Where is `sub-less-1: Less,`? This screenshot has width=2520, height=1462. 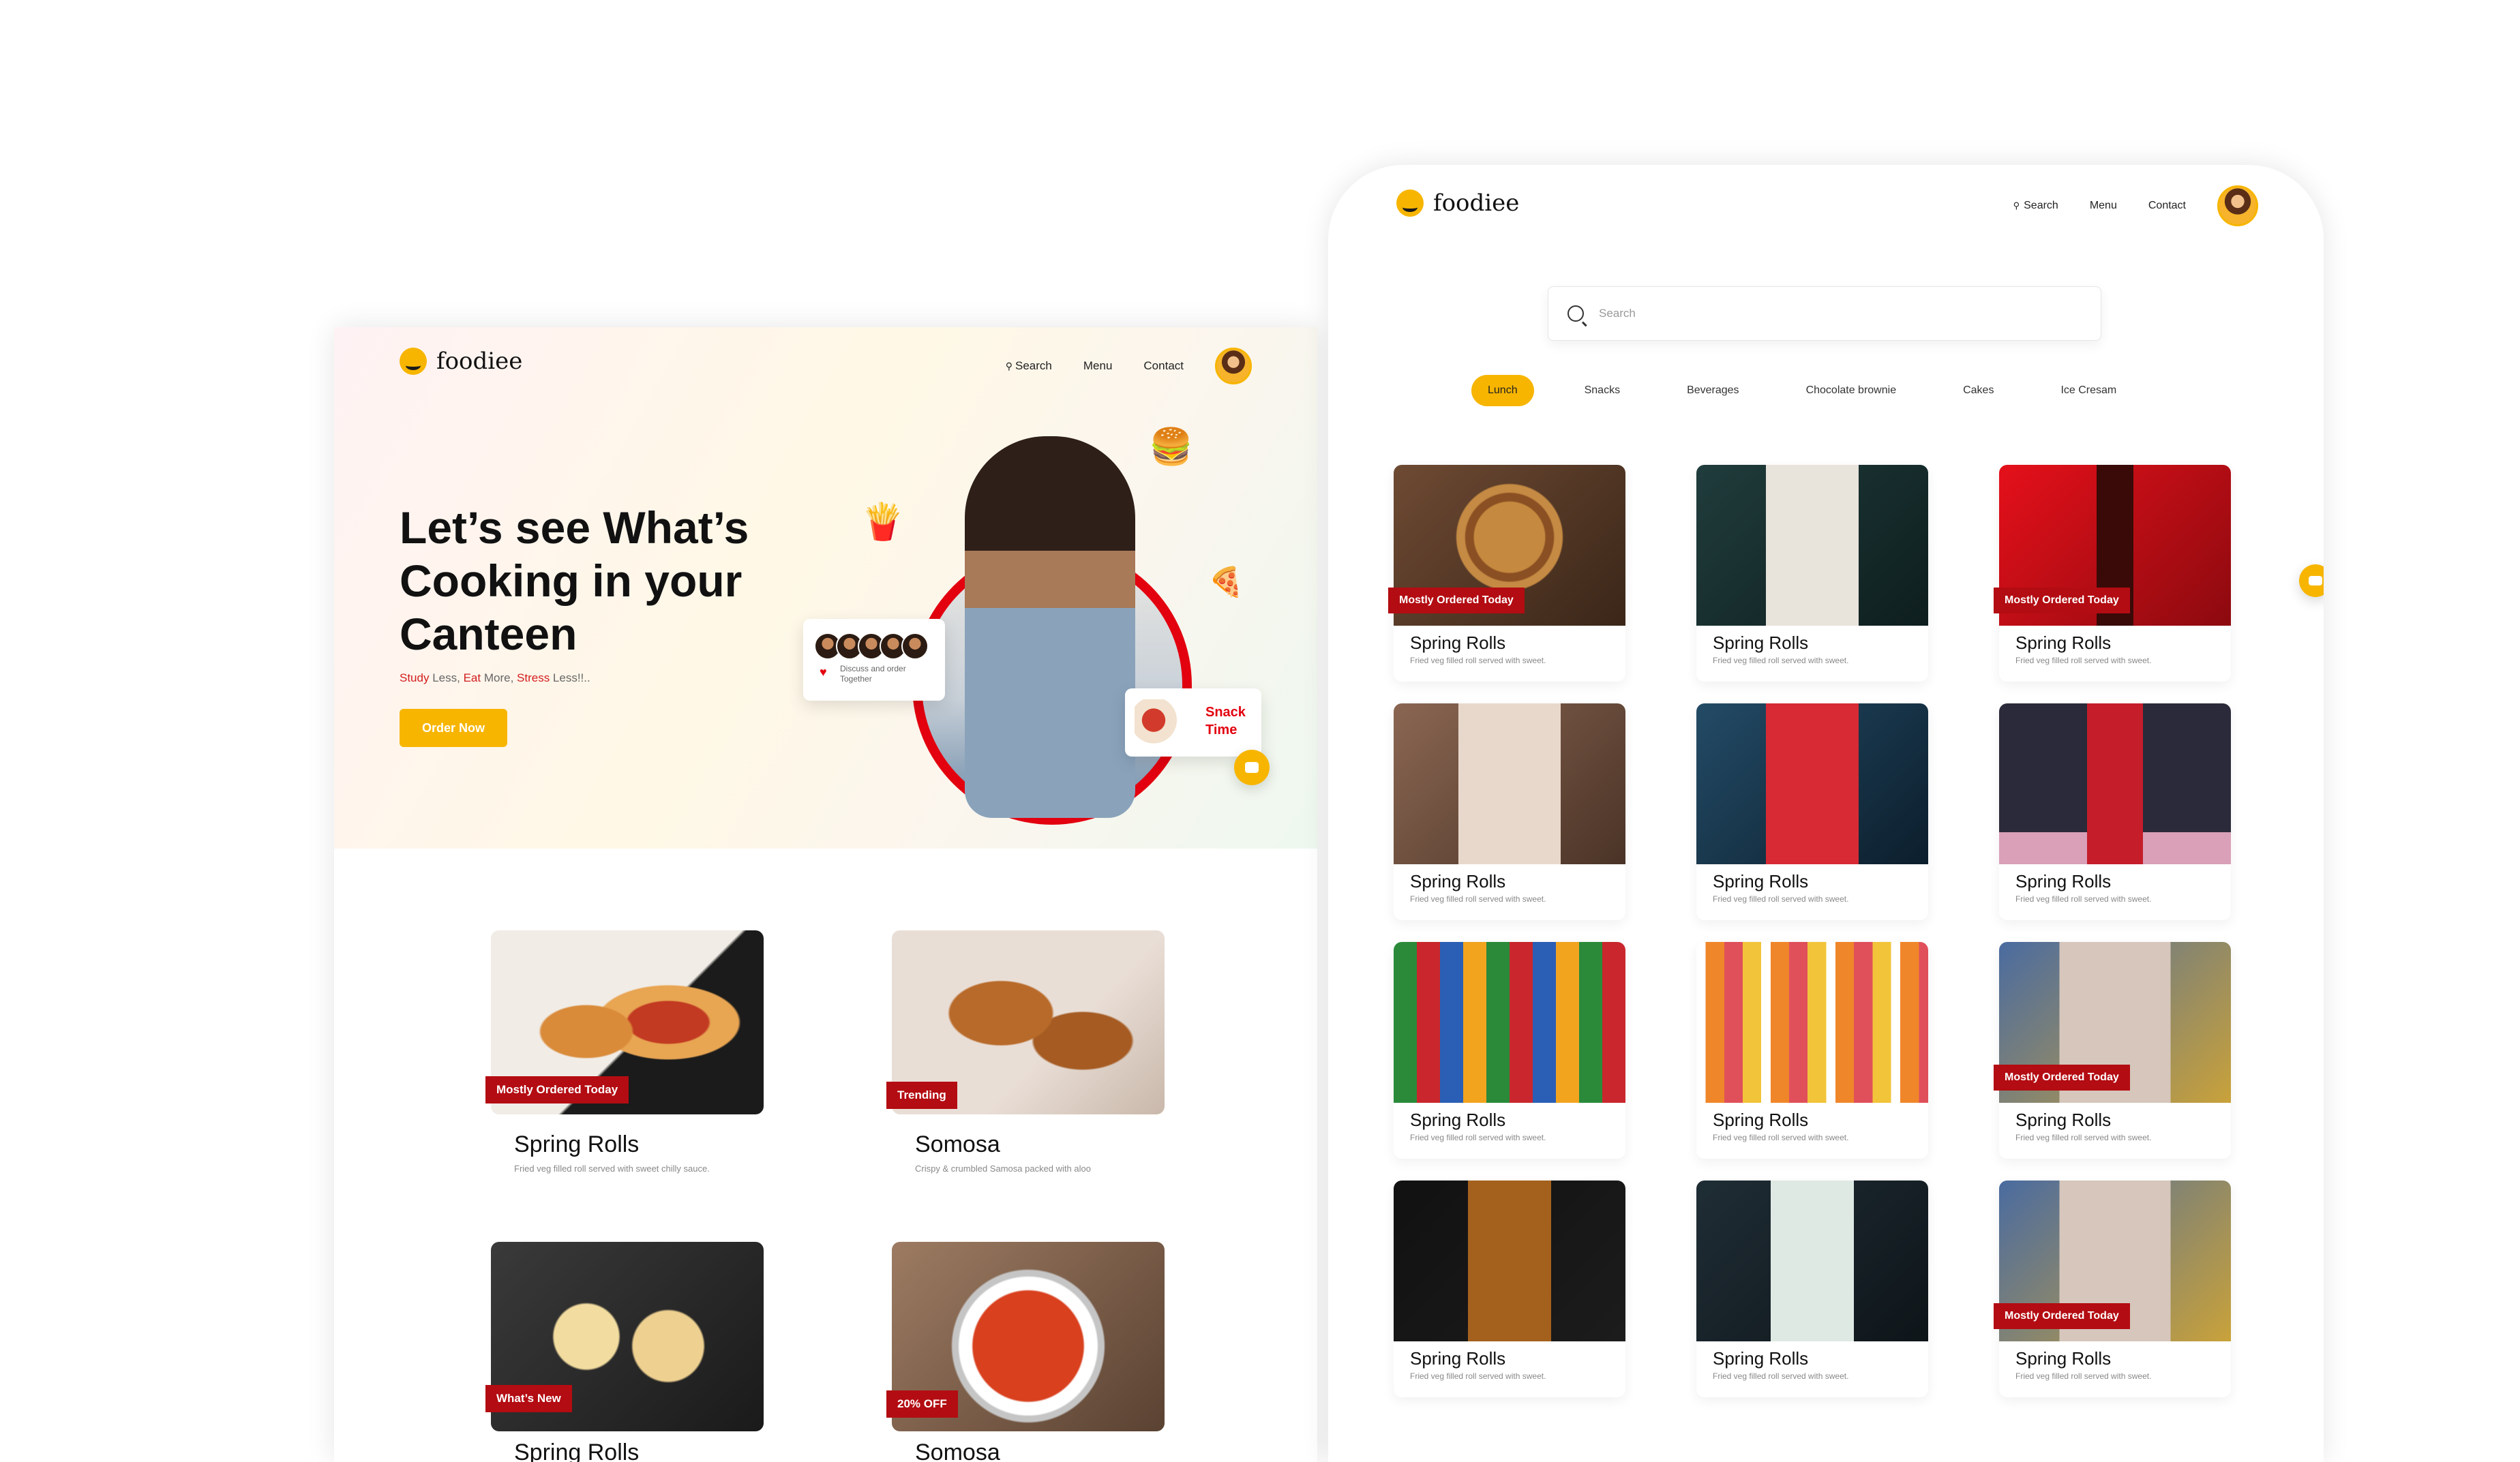 sub-less-1: Less, is located at coordinates (446, 677).